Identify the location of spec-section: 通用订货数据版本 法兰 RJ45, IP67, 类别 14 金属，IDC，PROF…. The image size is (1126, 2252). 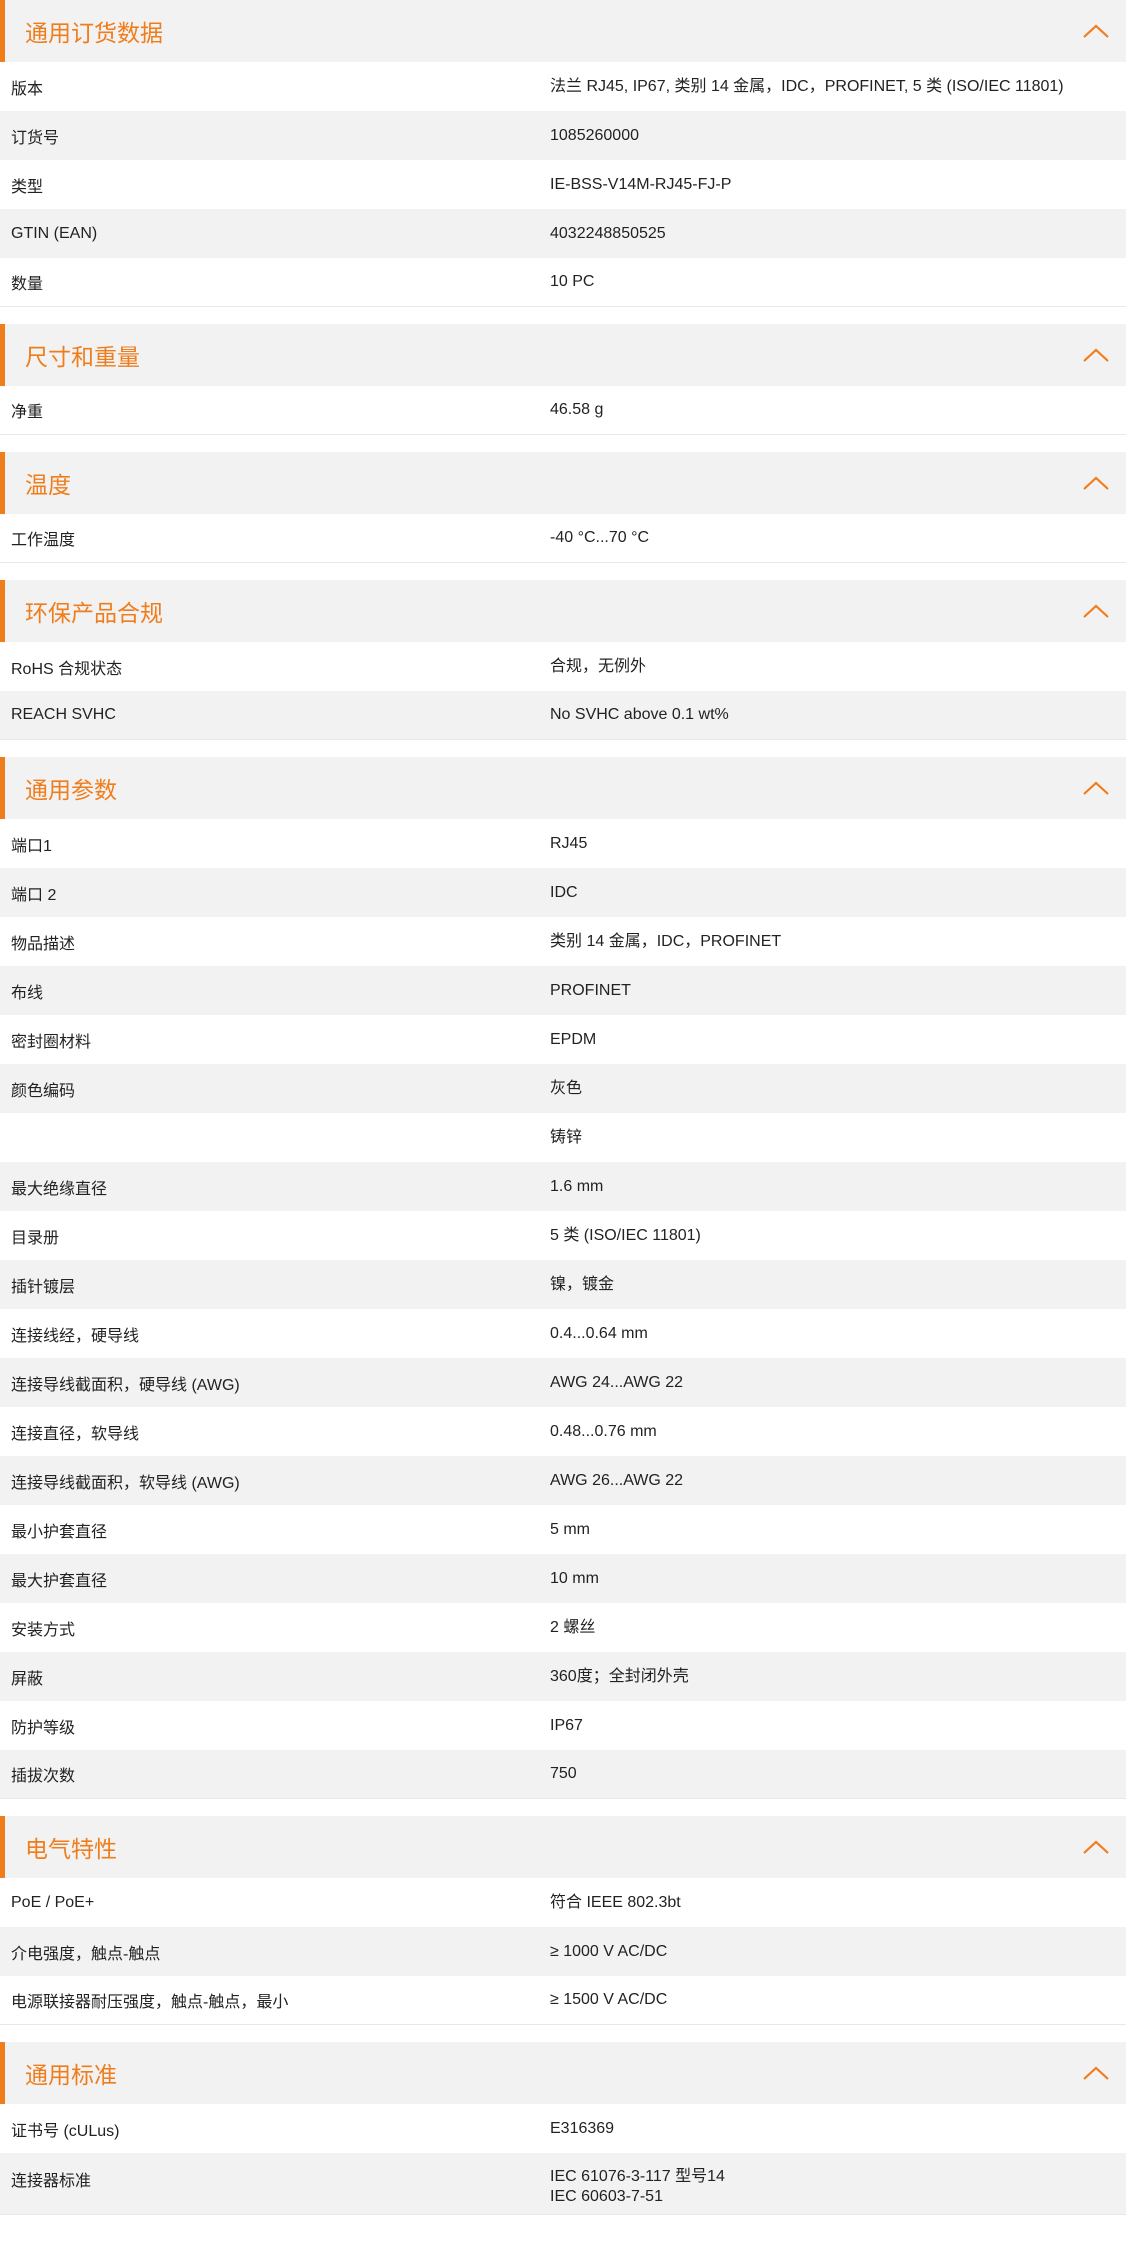
(563, 153).